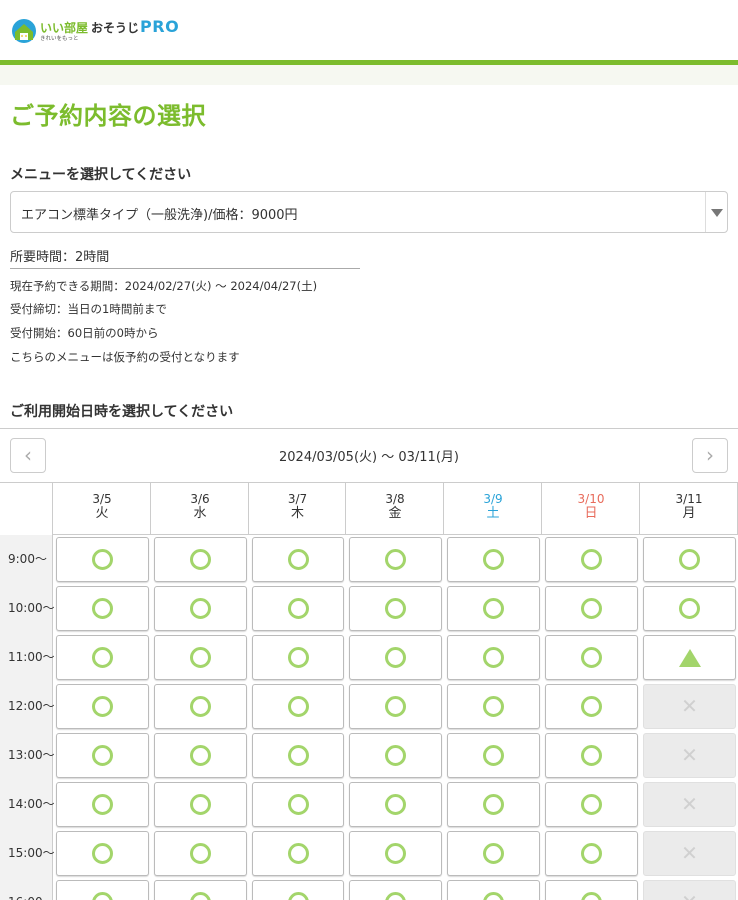 This screenshot has width=738, height=900. I want to click on next-week-button: ›, so click(710, 455).